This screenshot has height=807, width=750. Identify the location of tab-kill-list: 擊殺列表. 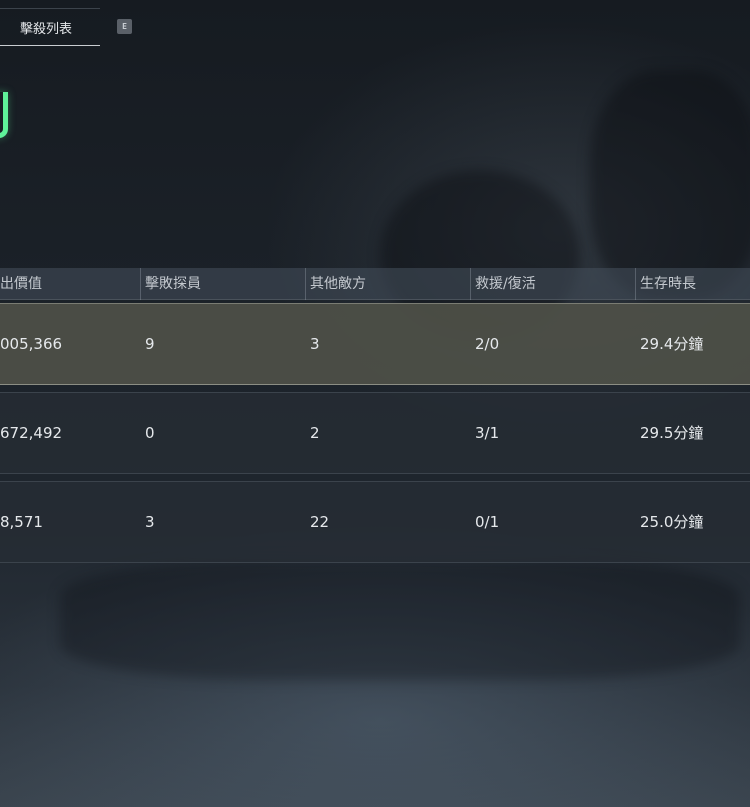
(50, 27).